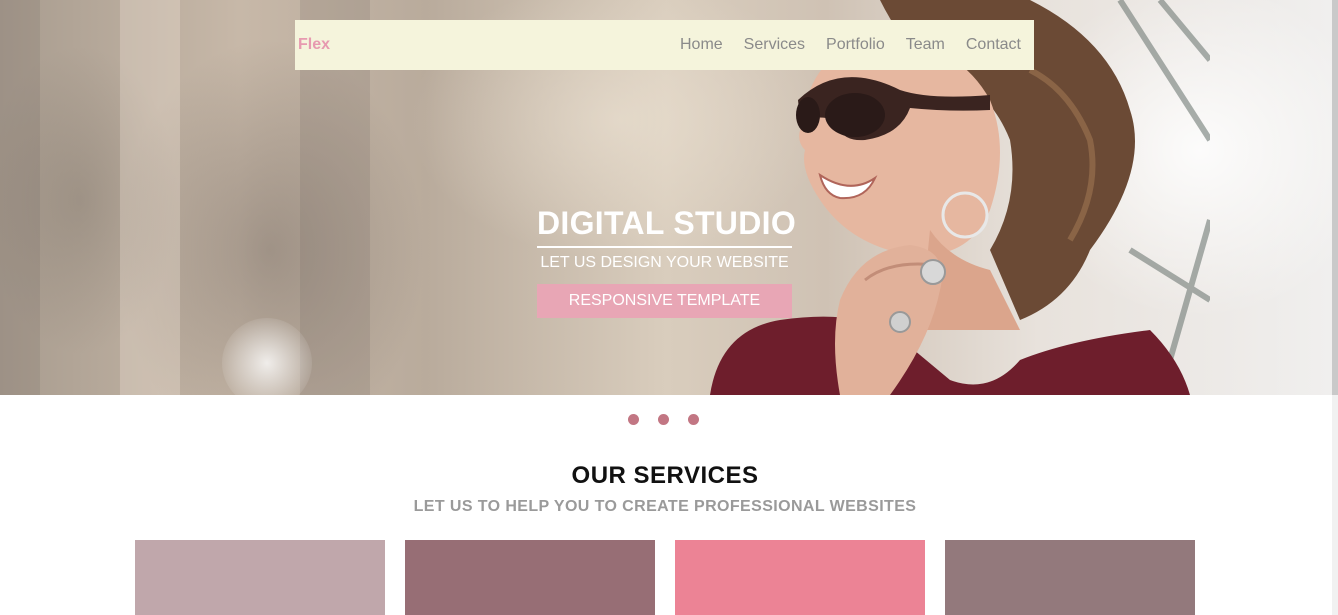 The width and height of the screenshot is (1338, 615). Describe the element at coordinates (855, 45) in the screenshot. I see `nav-link-portfolio: Portfolio` at that location.